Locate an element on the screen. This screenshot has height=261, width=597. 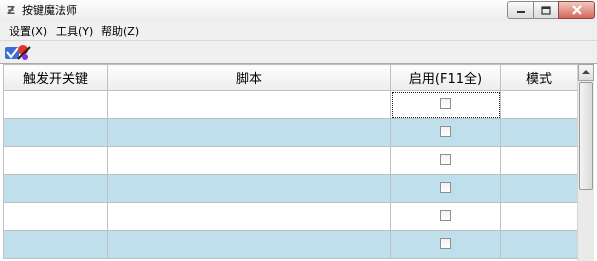
close-button is located at coordinates (576, 10).